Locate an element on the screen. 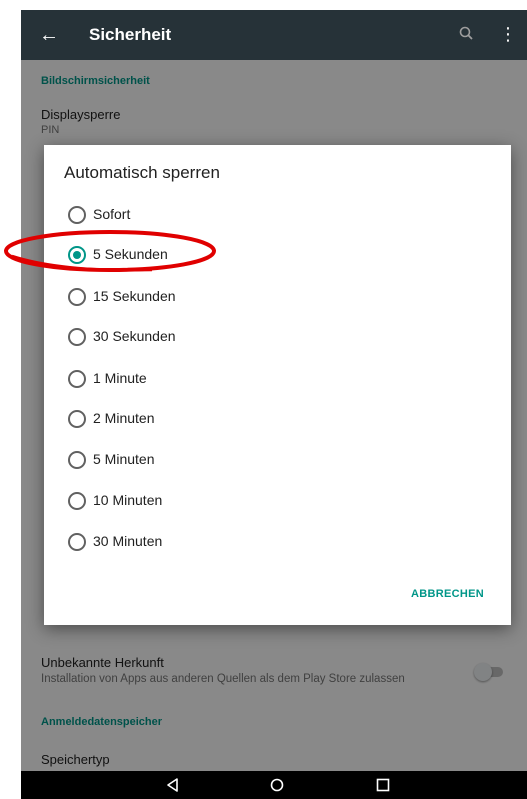  nav-back-icon is located at coordinates (173, 785).